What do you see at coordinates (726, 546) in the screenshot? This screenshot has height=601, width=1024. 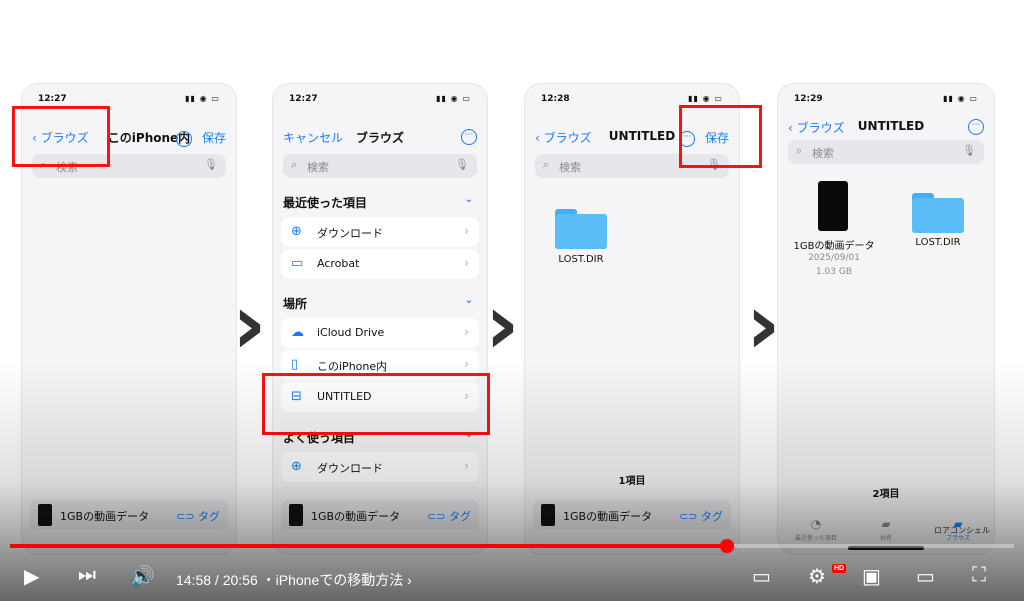 I see `progress-scrubber` at bounding box center [726, 546].